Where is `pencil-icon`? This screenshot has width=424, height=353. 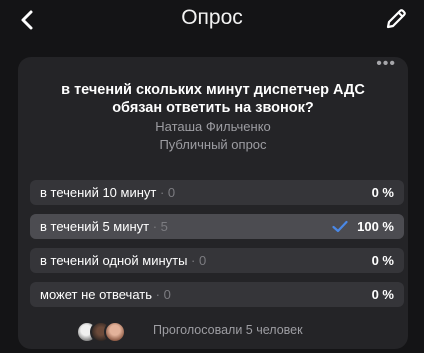
pencil-icon is located at coordinates (396, 19).